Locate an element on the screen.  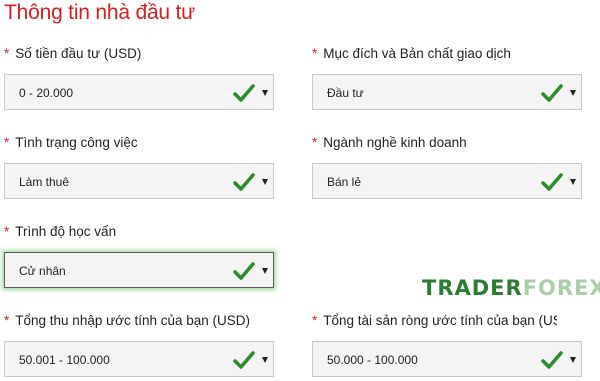
net-worth-select: 50.000 - 100.000 is located at coordinates (447, 359).